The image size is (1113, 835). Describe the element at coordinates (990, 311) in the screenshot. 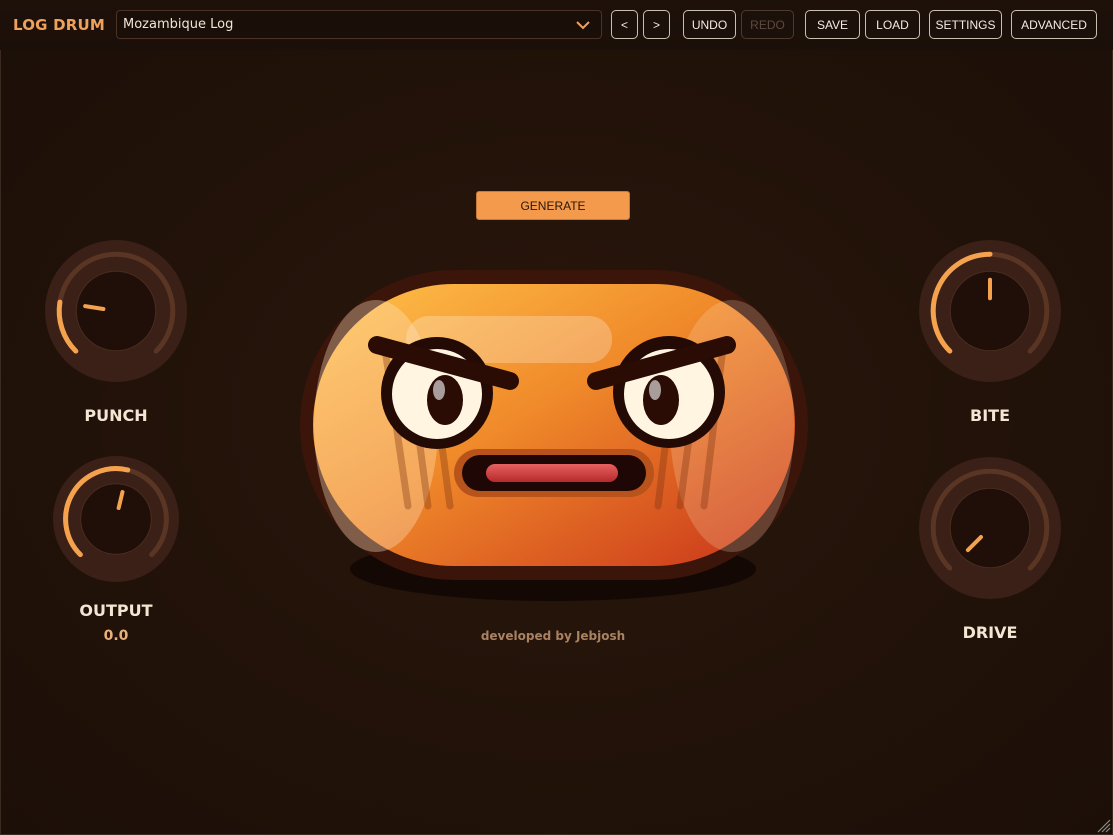

I see `bite-knob` at that location.